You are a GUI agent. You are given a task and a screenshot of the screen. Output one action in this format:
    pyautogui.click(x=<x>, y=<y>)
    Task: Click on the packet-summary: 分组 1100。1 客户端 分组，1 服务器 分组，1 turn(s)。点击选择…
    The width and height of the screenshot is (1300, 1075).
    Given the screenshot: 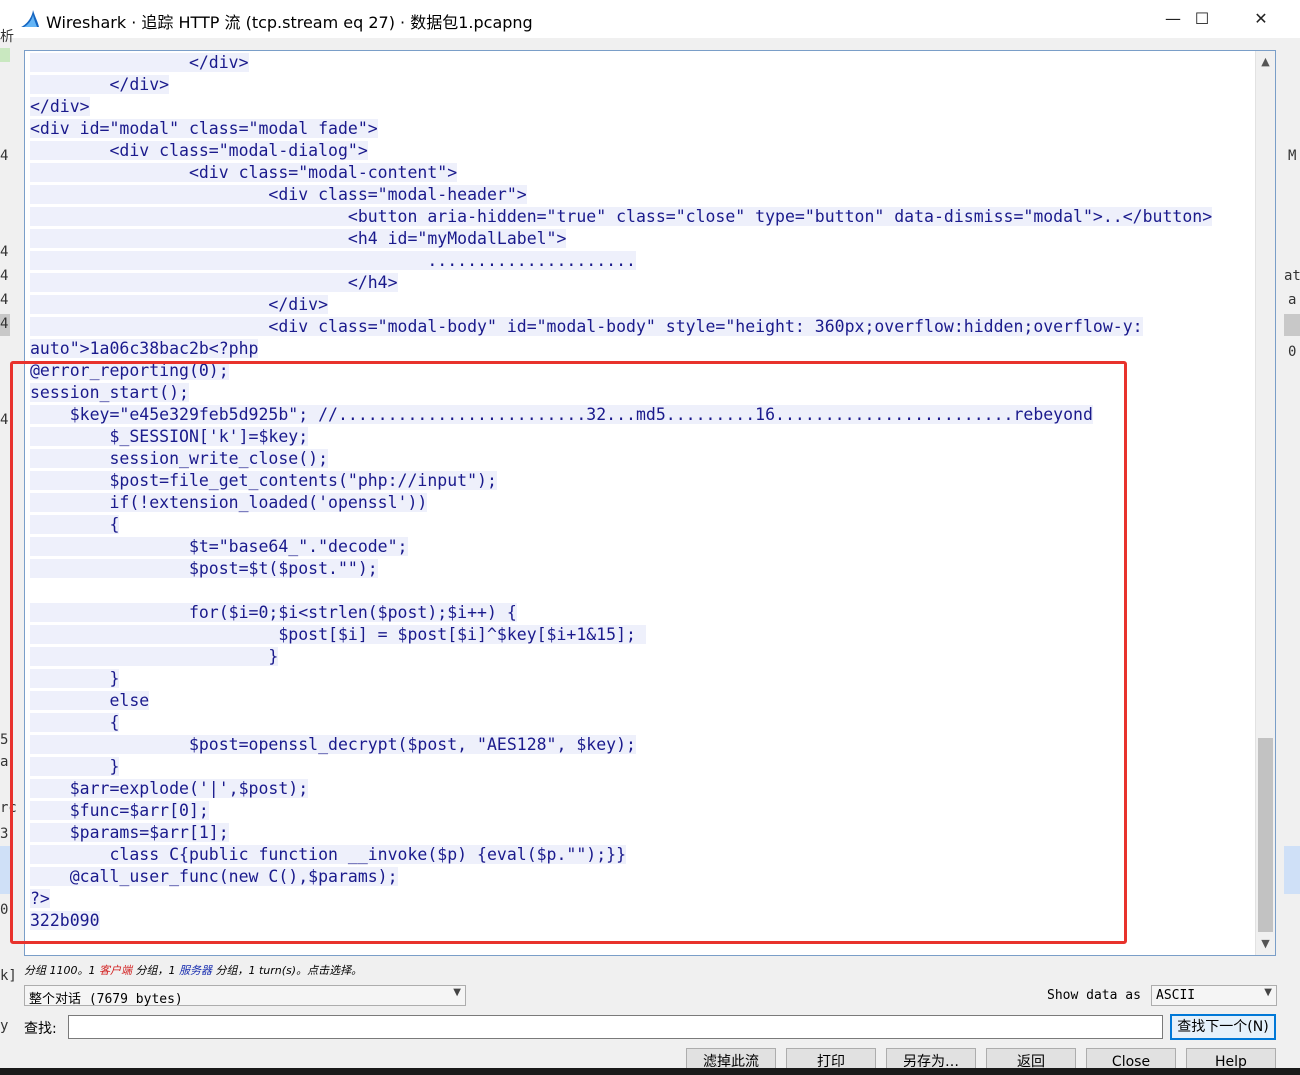 What is the action you would take?
    pyautogui.click(x=193, y=970)
    